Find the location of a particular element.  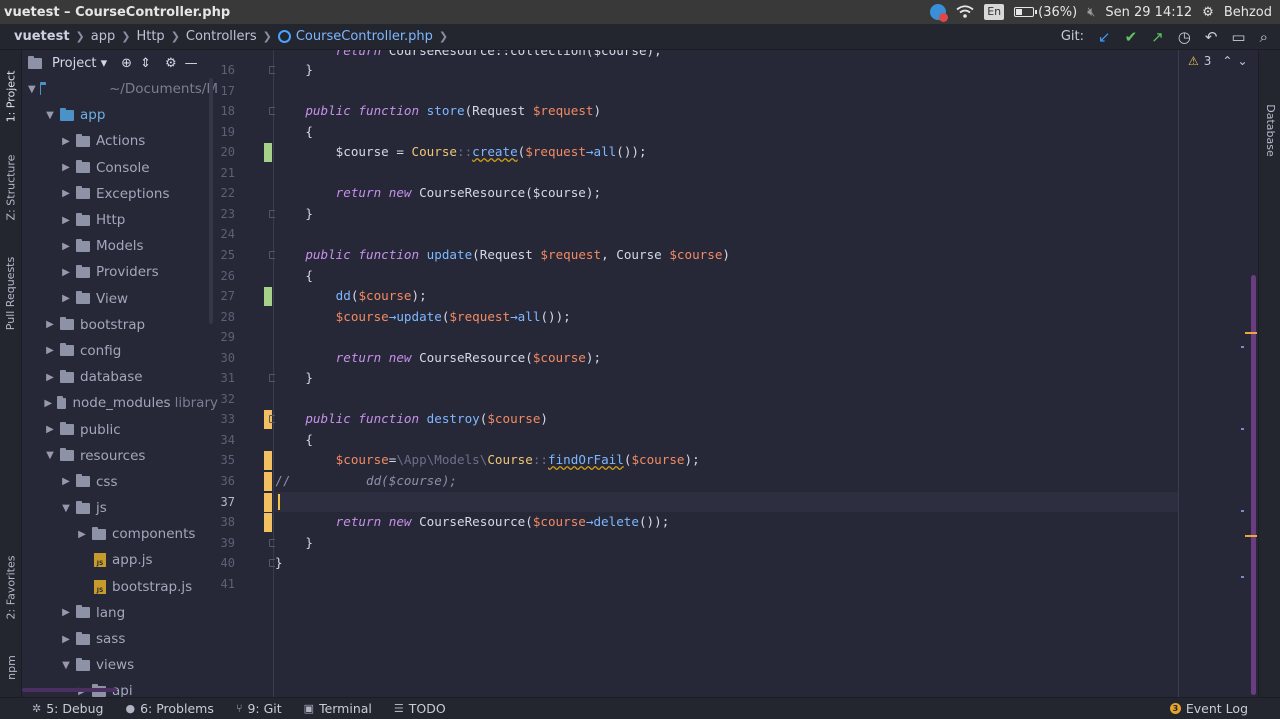

tool-git: ⑂ 9: Git is located at coordinates (259, 708).